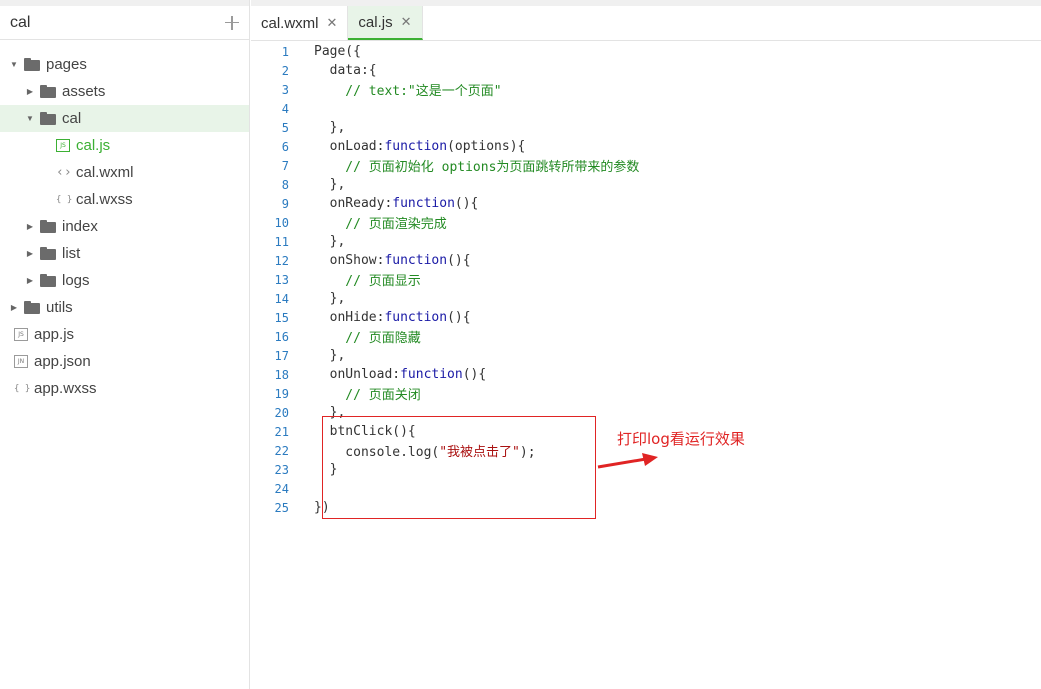 The height and width of the screenshot is (689, 1041). What do you see at coordinates (385, 23) in the screenshot?
I see `tab-cal-js: cal.js ✕` at bounding box center [385, 23].